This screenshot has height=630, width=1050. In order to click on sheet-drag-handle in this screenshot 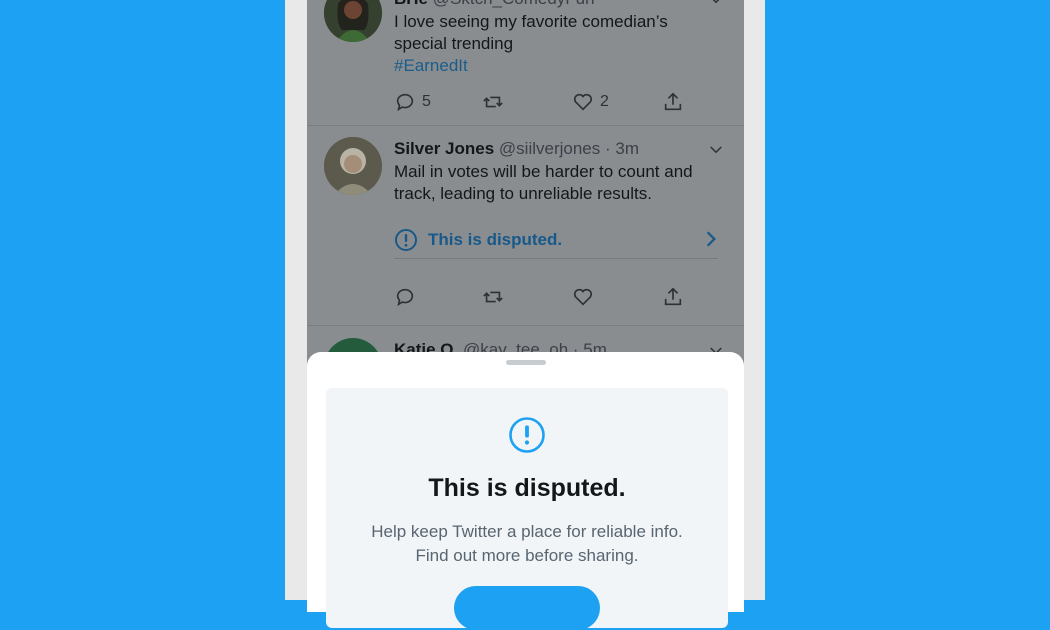, I will do `click(526, 362)`.